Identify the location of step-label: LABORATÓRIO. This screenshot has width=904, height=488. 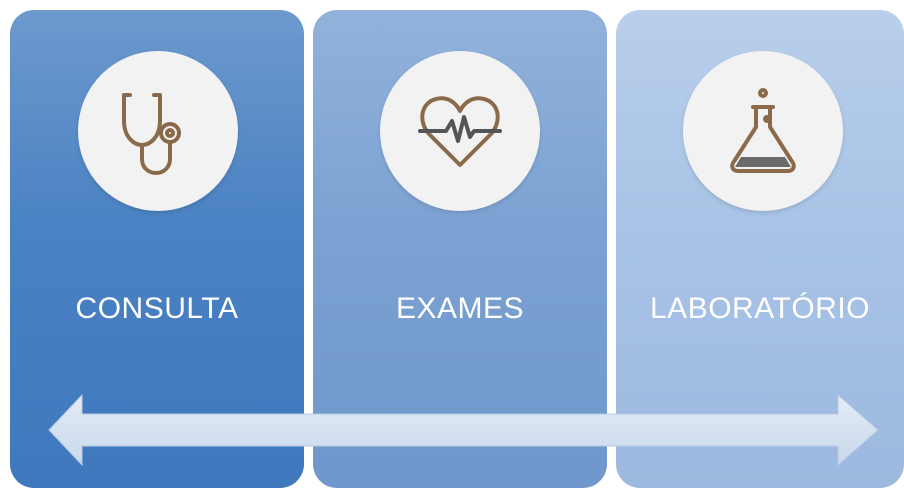
(760, 308).